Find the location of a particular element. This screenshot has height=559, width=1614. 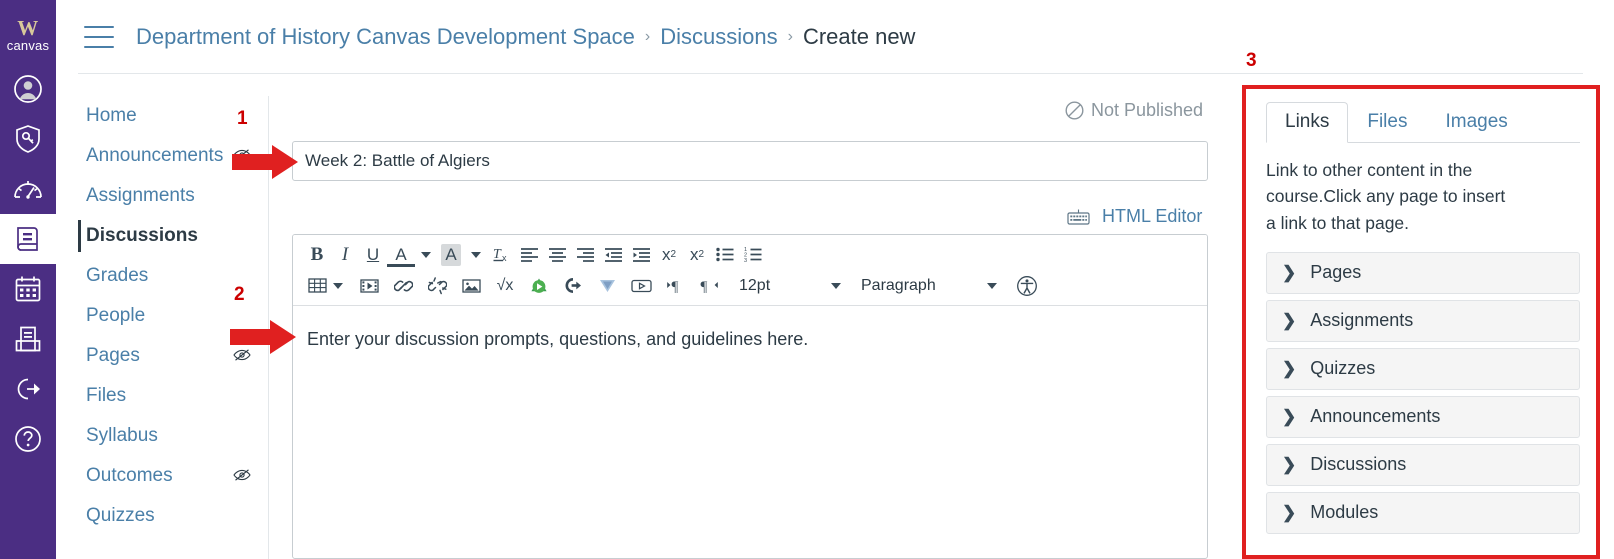

font-size-value: 12pt is located at coordinates (755, 285).